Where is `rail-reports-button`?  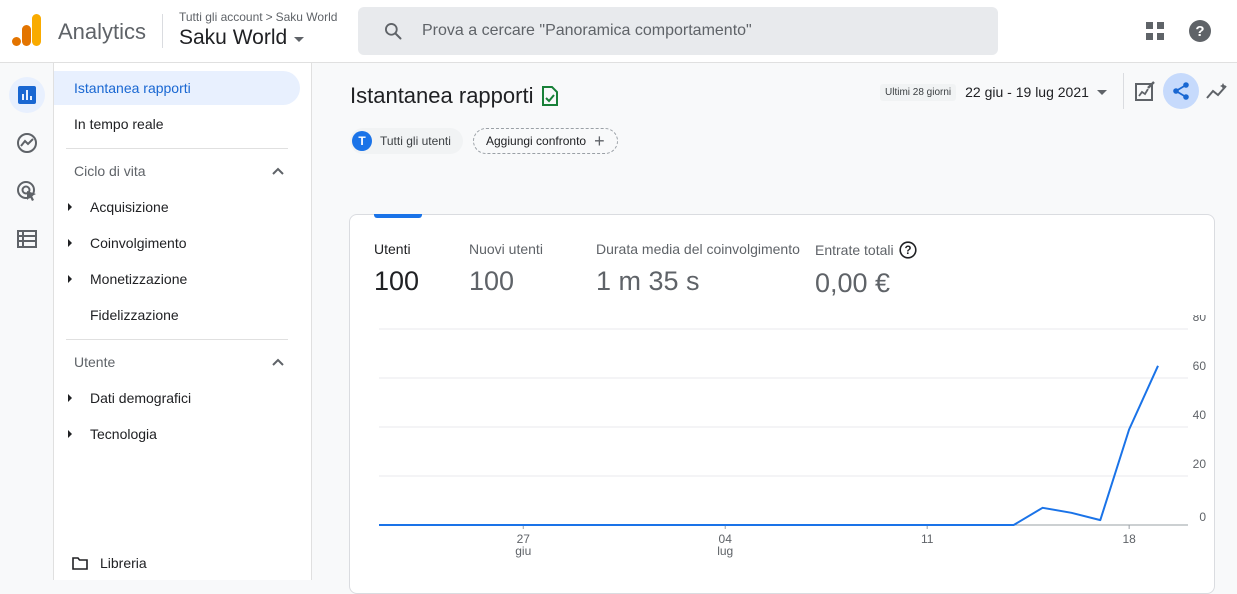
rail-reports-button is located at coordinates (27, 95).